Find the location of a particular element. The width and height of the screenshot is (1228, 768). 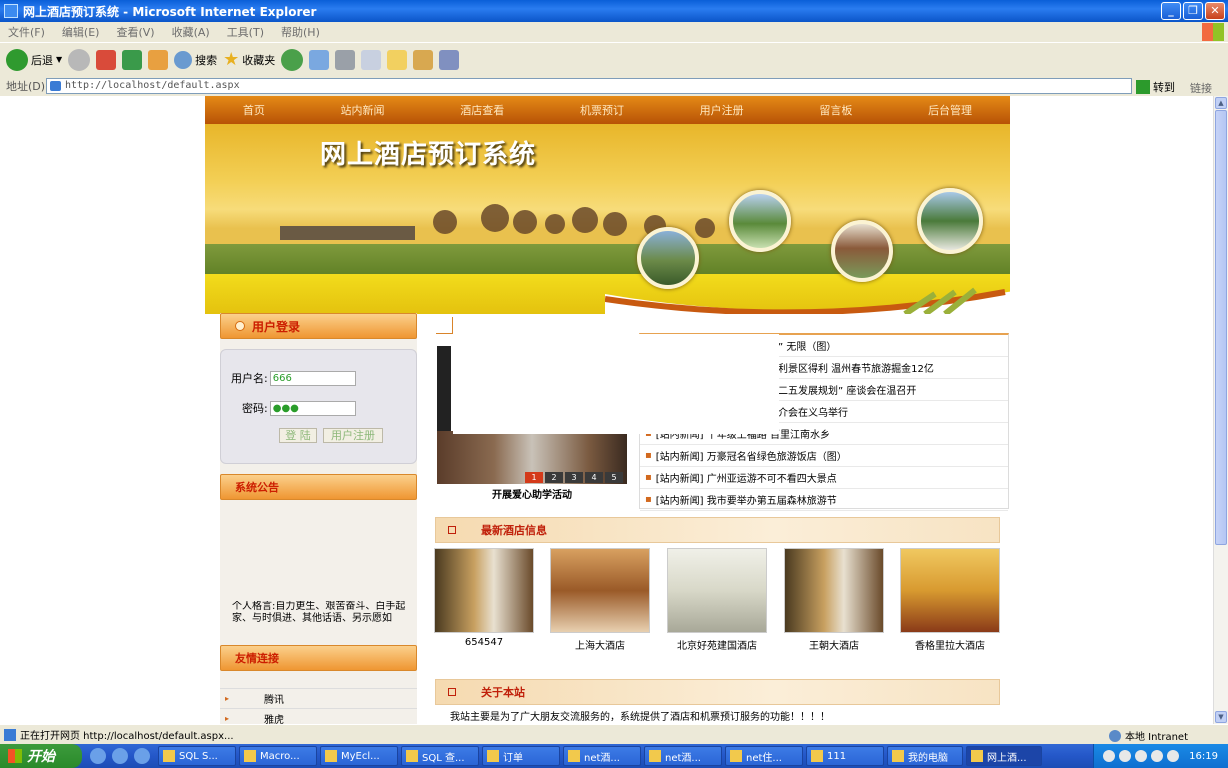

username-input is located at coordinates (312, 378).